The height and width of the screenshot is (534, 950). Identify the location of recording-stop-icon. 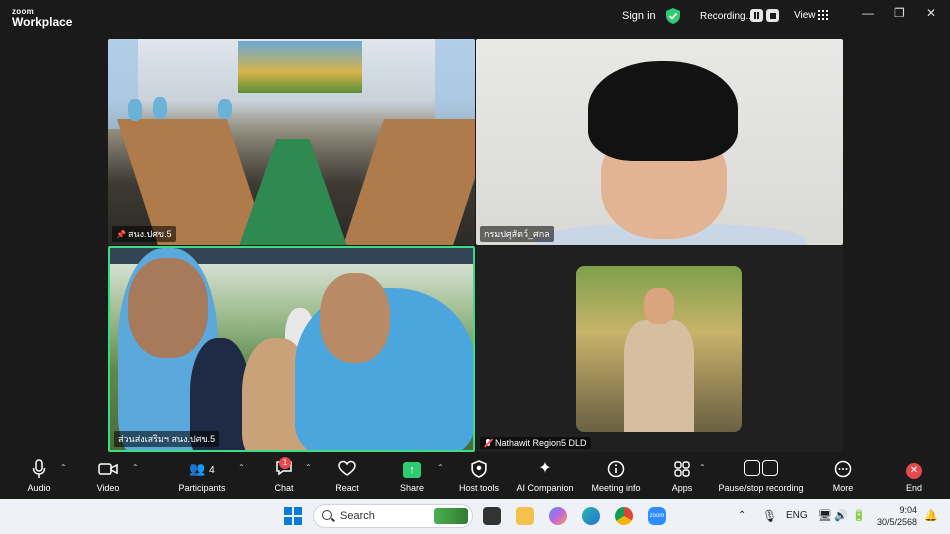
(772, 15).